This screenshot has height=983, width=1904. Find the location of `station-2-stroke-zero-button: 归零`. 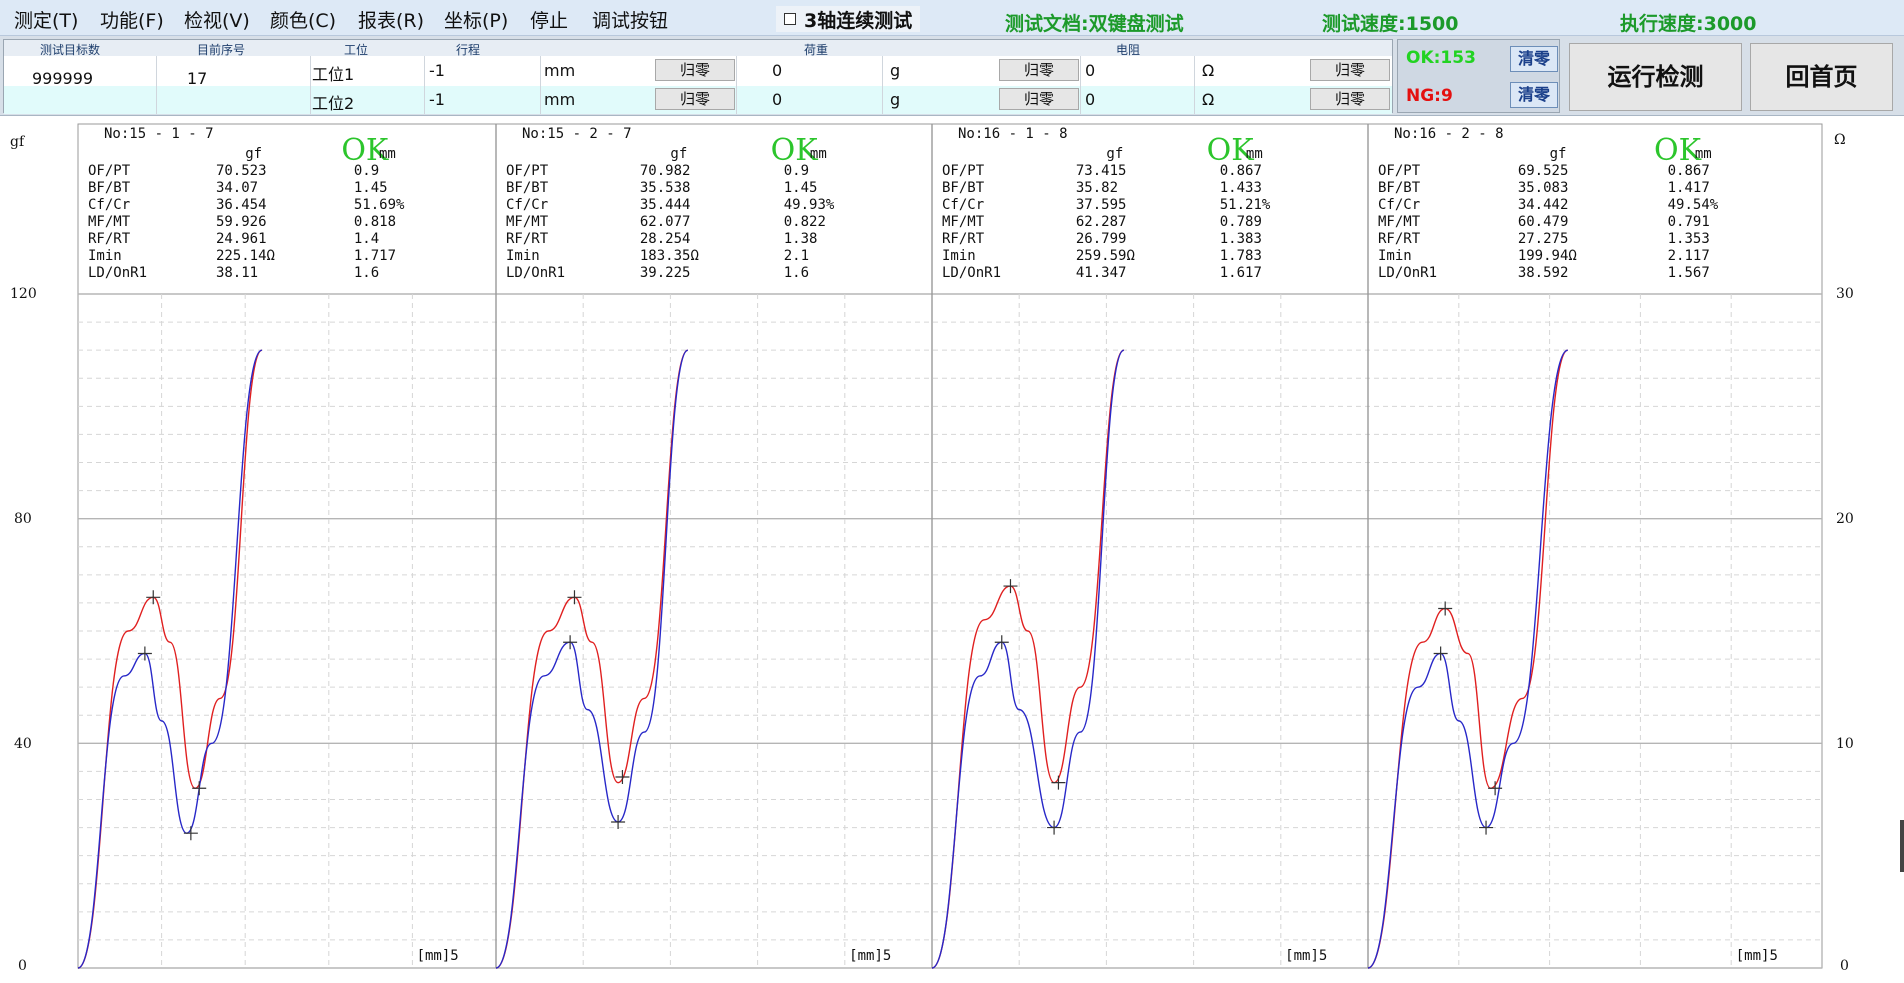

station-2-stroke-zero-button: 归零 is located at coordinates (695, 99).